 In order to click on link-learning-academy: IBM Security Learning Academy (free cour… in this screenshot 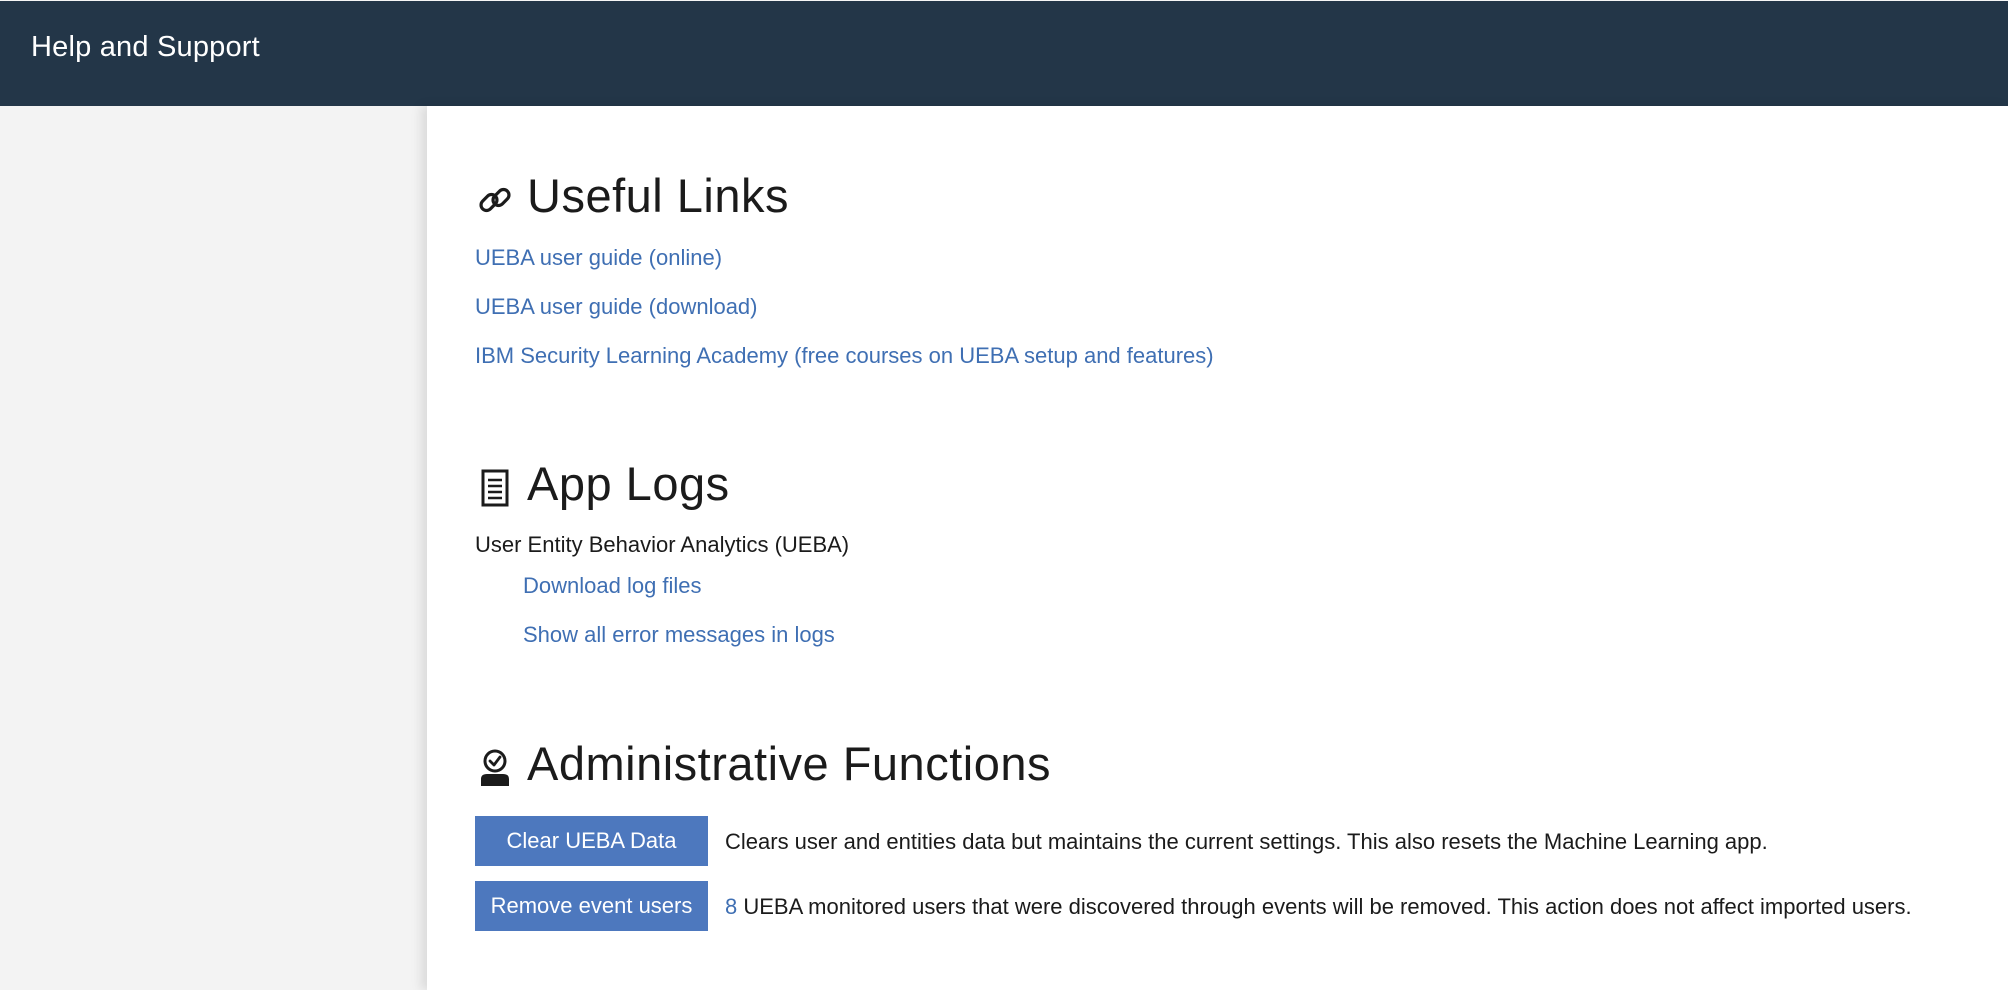, I will do `click(844, 356)`.